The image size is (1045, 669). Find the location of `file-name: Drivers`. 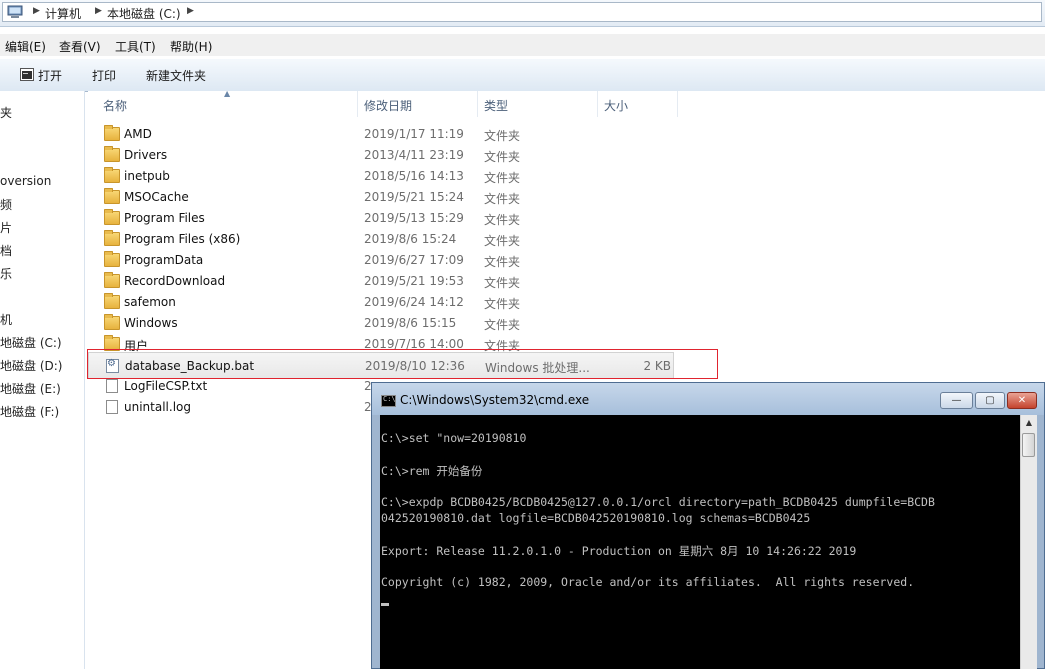

file-name: Drivers is located at coordinates (146, 155).